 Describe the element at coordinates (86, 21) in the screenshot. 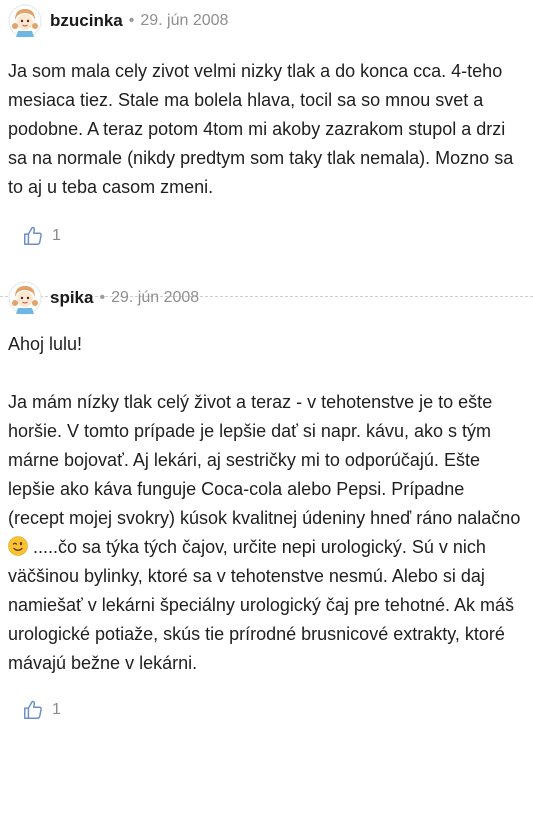

I see `username: bzucinka` at that location.